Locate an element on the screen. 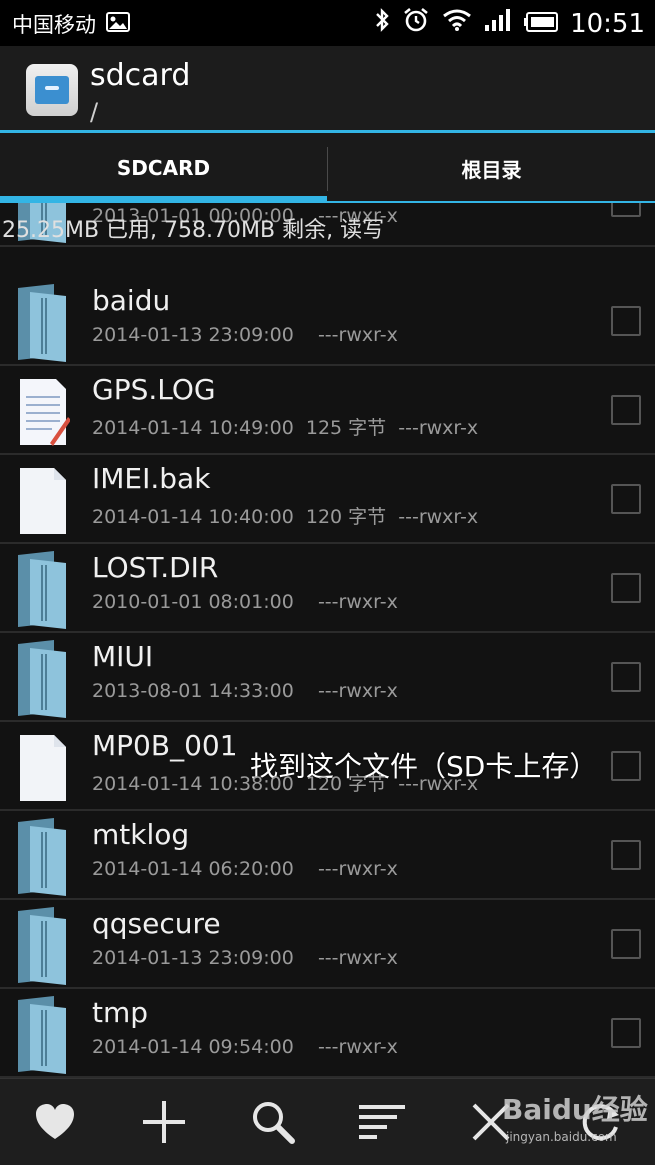 The image size is (655, 1165). file-meta: 2014-01-14 10:38:00 120 字节 ---rwxr-x is located at coordinates (285, 784).